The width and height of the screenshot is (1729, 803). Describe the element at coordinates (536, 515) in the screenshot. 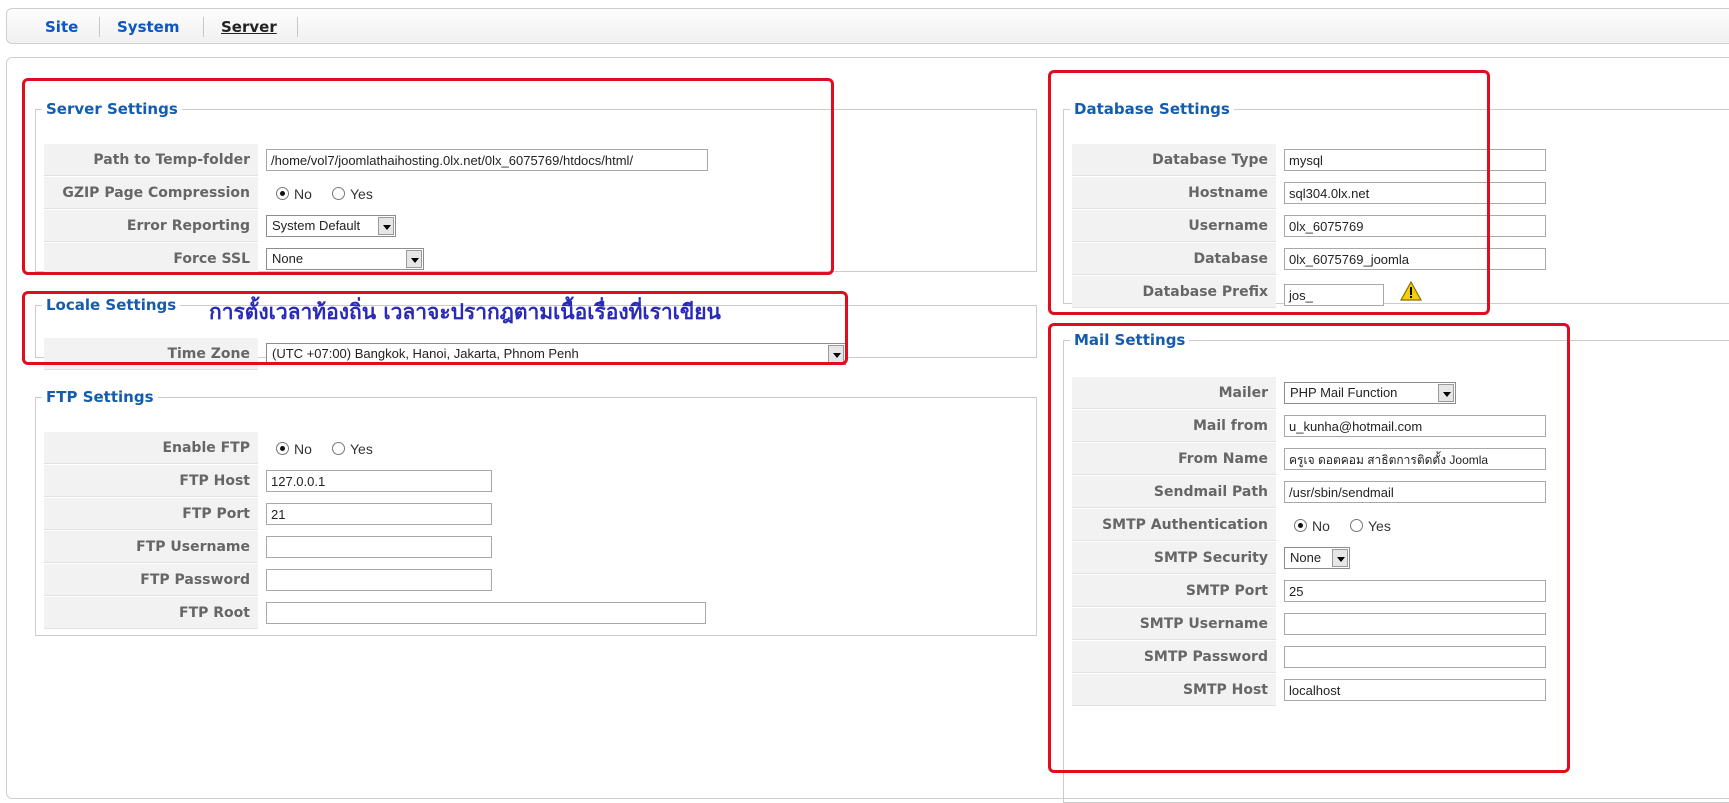

I see `ftp-port-row: FTP Port 21` at that location.